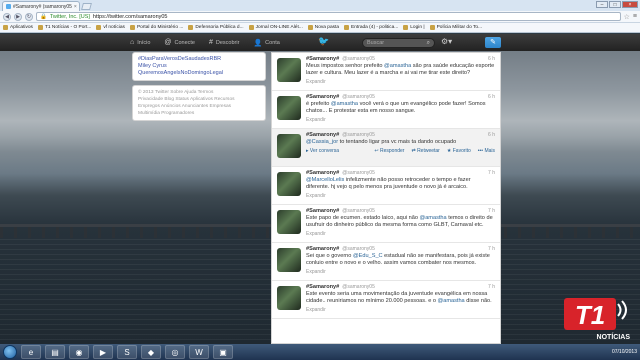  What do you see at coordinates (389, 151) in the screenshot?
I see `reply-button: ↩ Responder` at bounding box center [389, 151].